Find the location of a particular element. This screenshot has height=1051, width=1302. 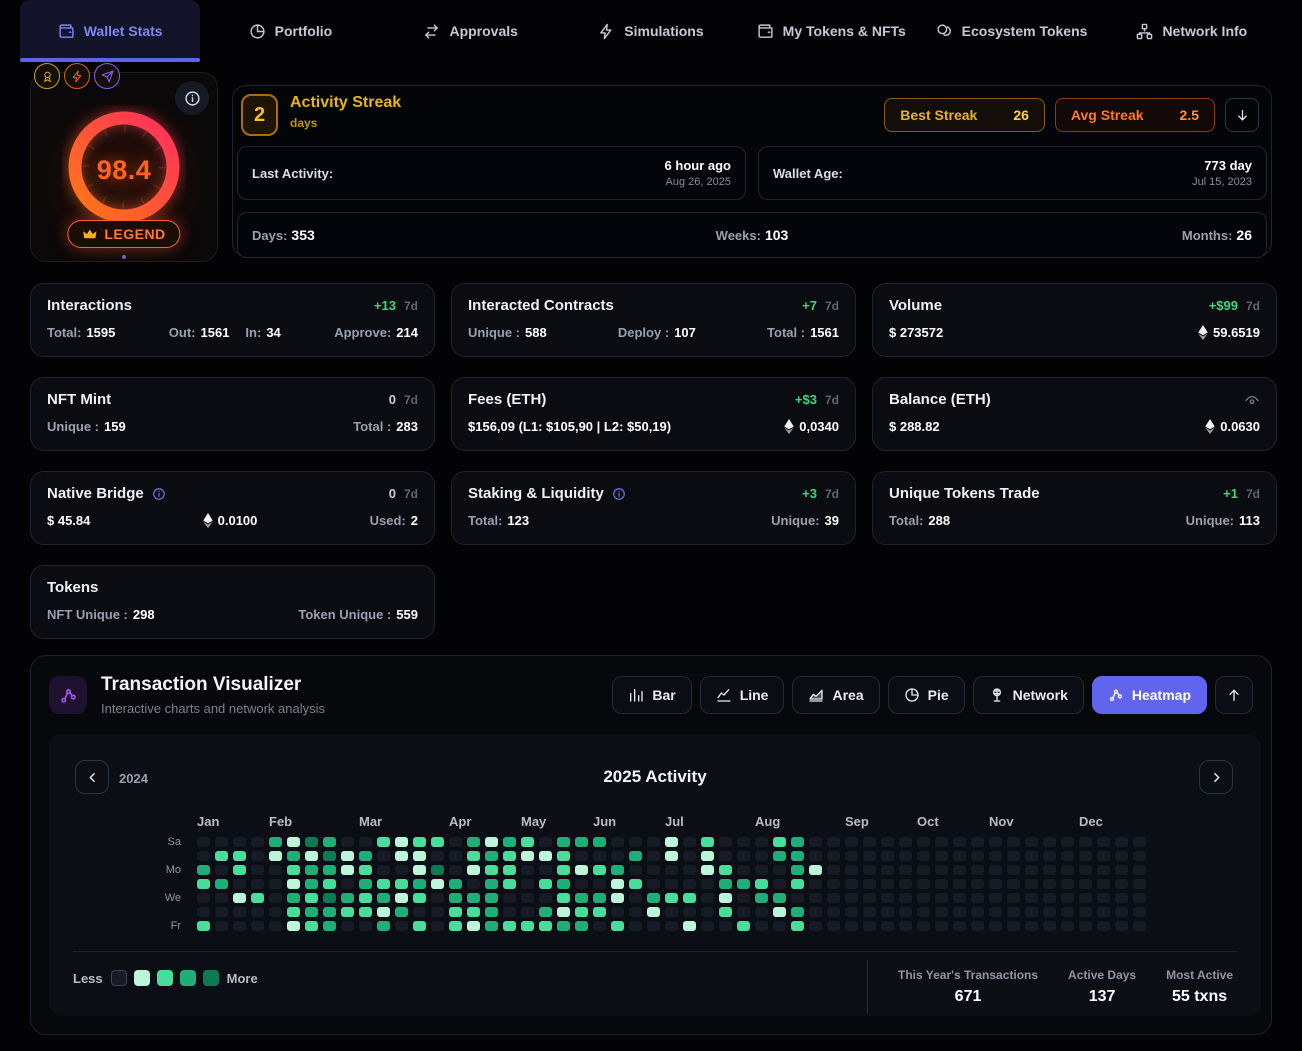

send-icon-badge is located at coordinates (107, 76).